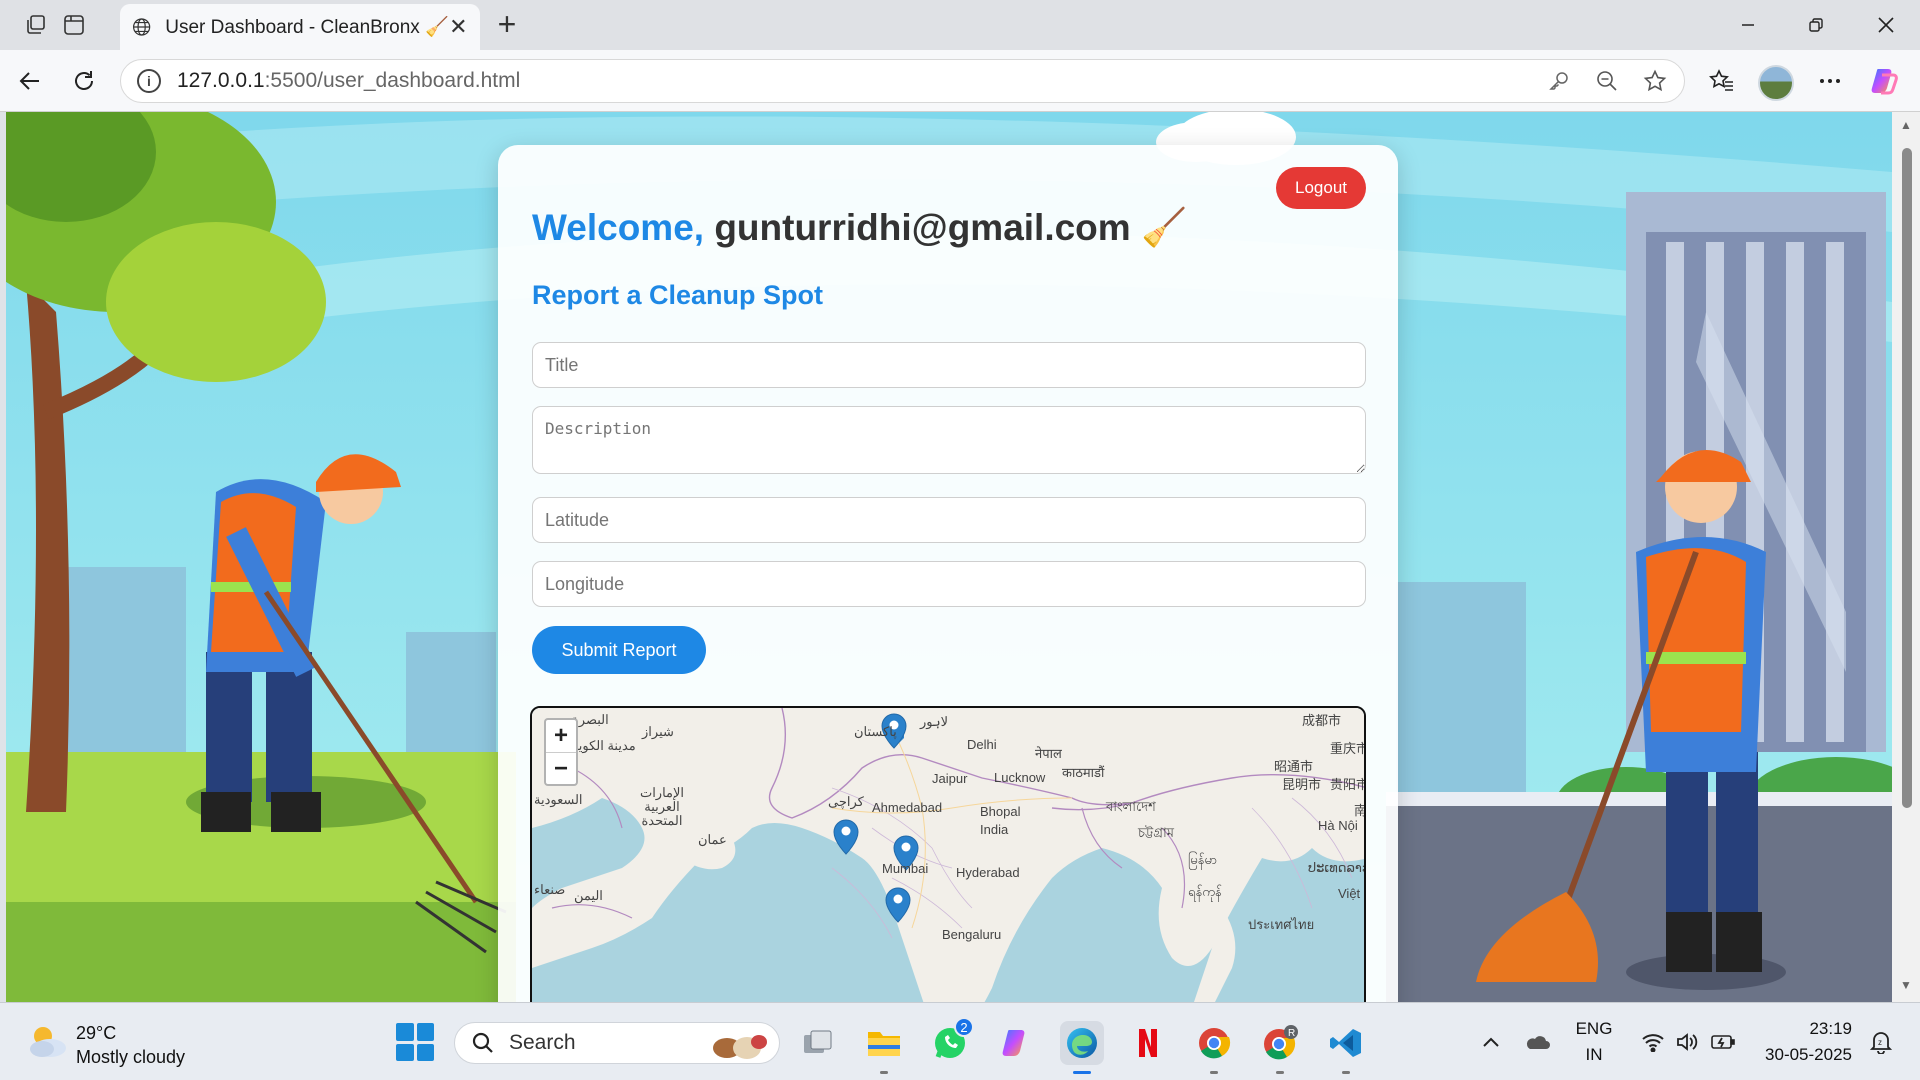  What do you see at coordinates (130, 1057) in the screenshot?
I see `weather-description: Mostly cloudy` at bounding box center [130, 1057].